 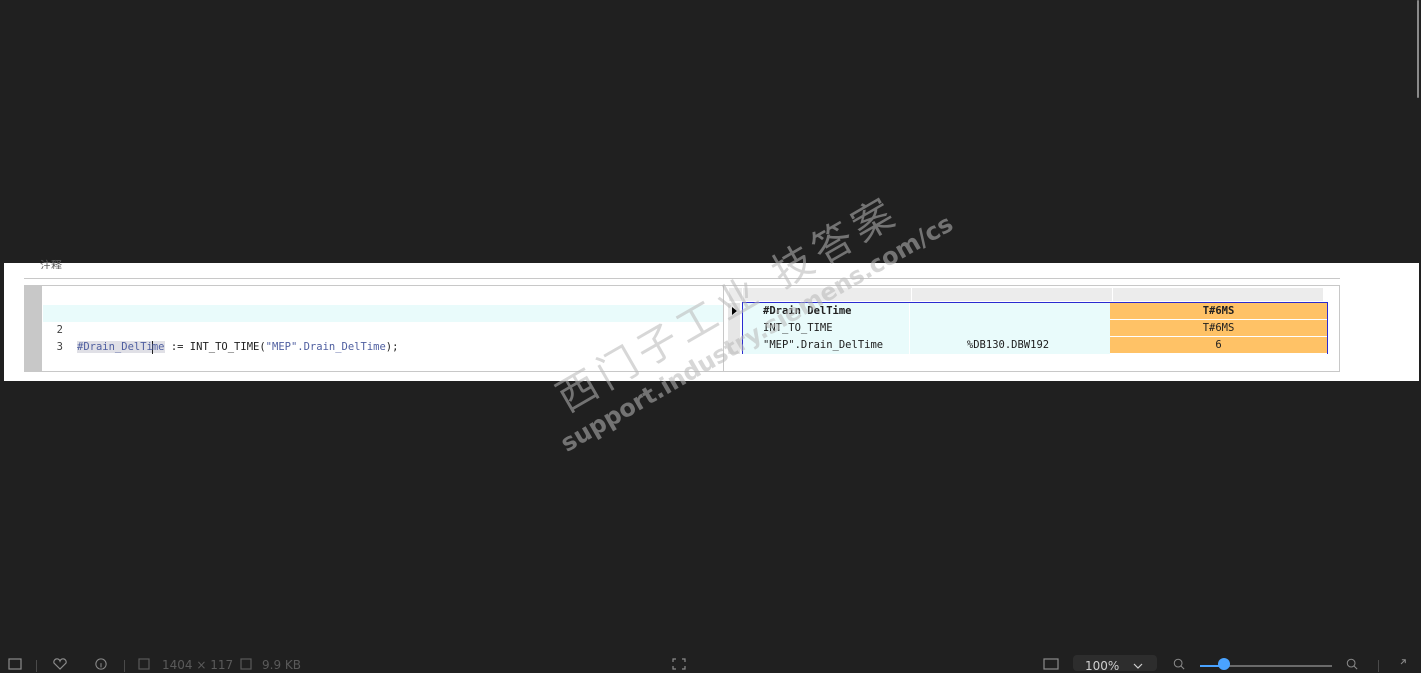 I want to click on global-variable-token: "MEP".Drain_DelTime, so click(x=325, y=347).